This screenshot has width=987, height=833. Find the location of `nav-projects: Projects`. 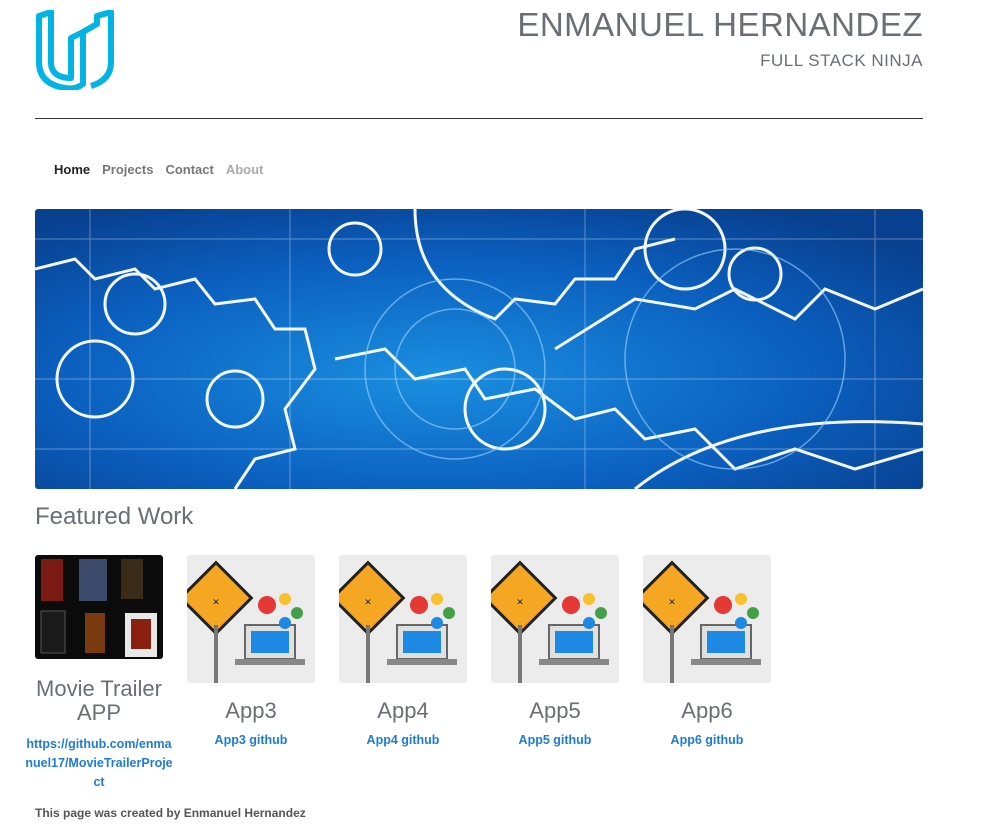

nav-projects: Projects is located at coordinates (127, 170).